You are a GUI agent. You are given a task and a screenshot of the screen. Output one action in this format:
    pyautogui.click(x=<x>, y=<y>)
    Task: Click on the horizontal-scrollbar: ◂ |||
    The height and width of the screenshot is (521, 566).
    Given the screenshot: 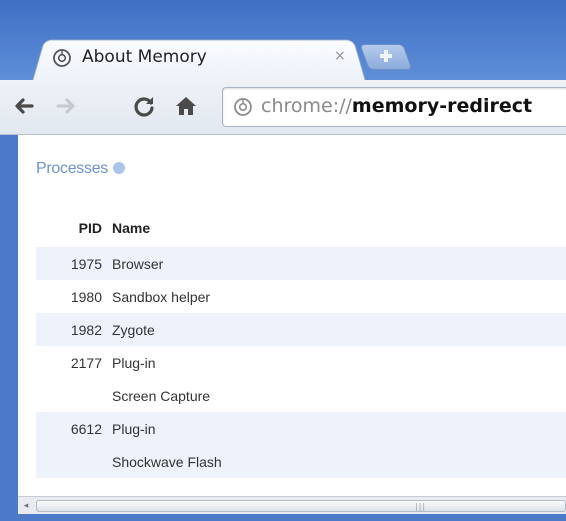 What is the action you would take?
    pyautogui.click(x=292, y=505)
    